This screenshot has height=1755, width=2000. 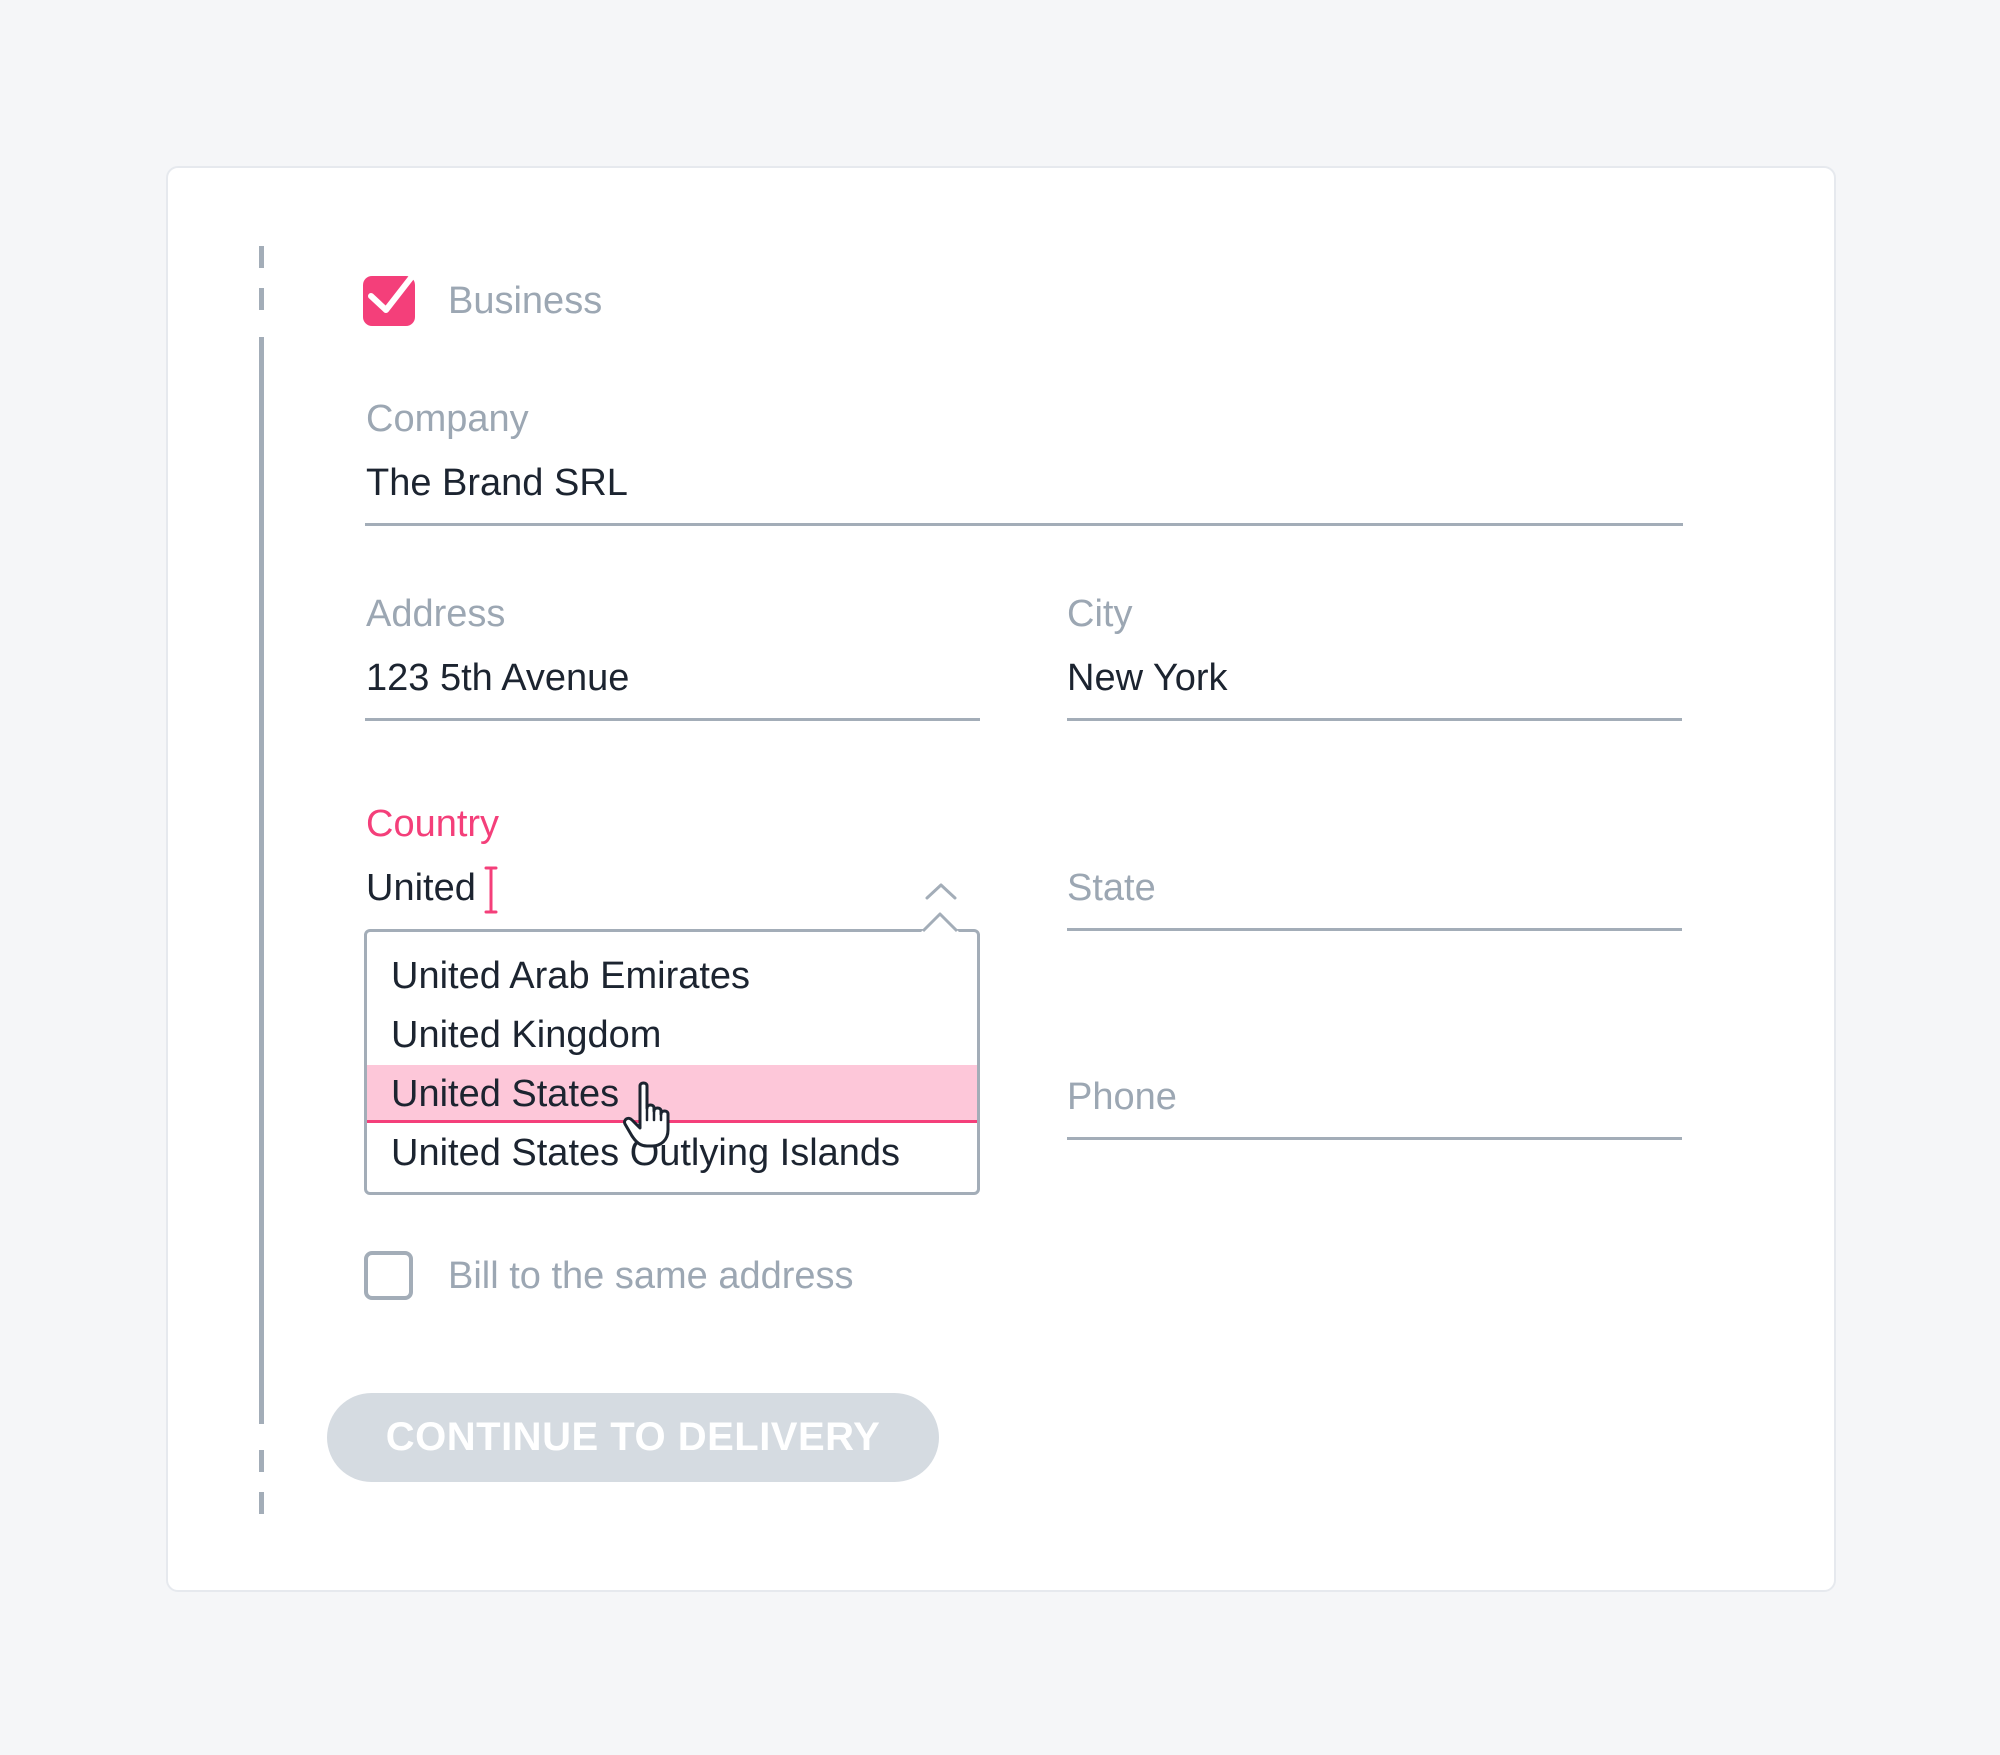 What do you see at coordinates (447, 419) in the screenshot?
I see `company-label: Company` at bounding box center [447, 419].